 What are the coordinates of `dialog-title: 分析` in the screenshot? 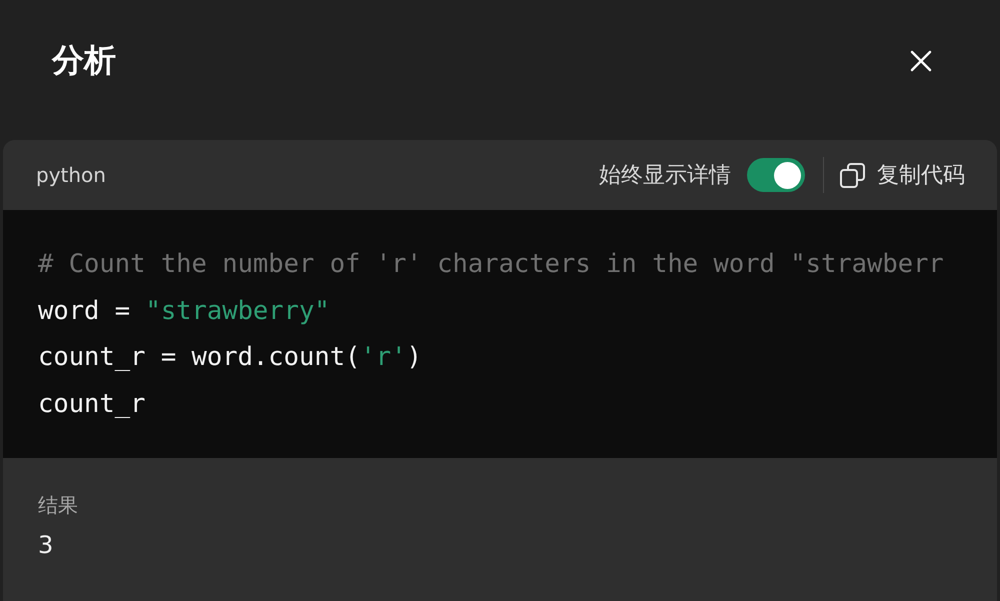 It's located at (84, 60).